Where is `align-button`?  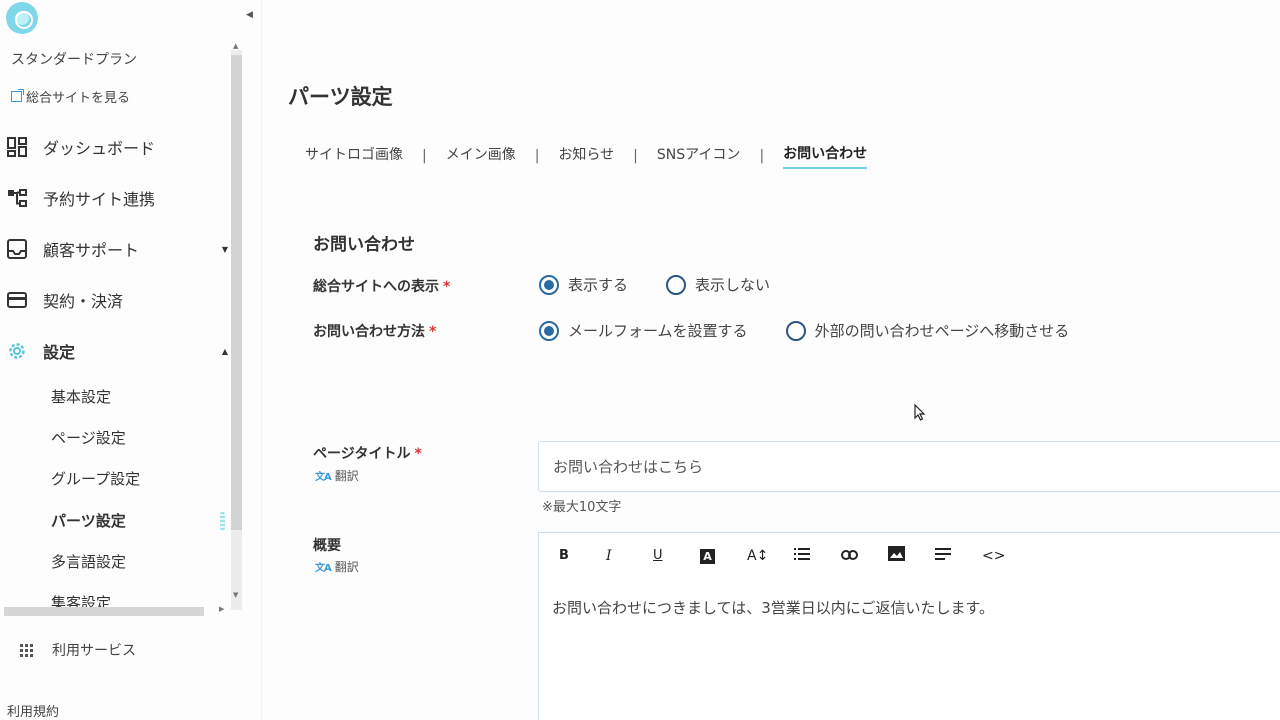
align-button is located at coordinates (958, 555).